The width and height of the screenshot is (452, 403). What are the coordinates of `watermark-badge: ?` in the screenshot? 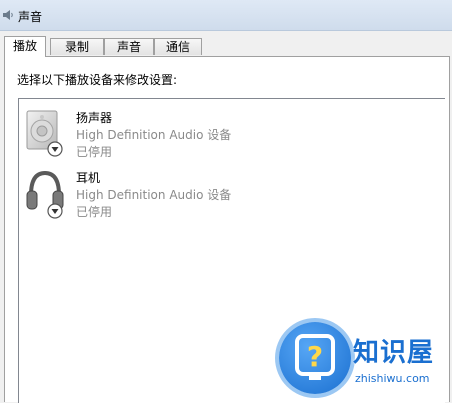 It's located at (315, 358).